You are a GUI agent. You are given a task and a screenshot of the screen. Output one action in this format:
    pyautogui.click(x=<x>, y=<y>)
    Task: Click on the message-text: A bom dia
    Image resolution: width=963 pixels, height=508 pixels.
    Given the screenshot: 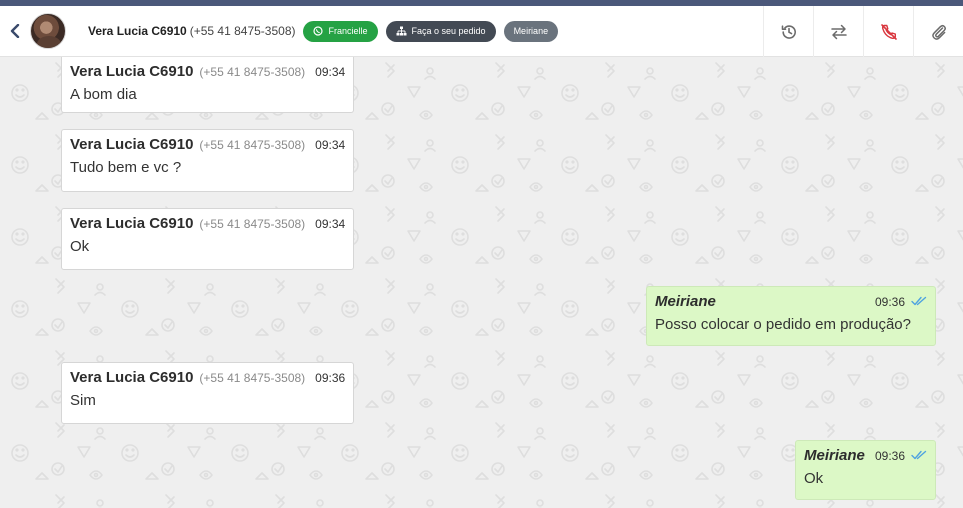 What is the action you would take?
    pyautogui.click(x=103, y=94)
    